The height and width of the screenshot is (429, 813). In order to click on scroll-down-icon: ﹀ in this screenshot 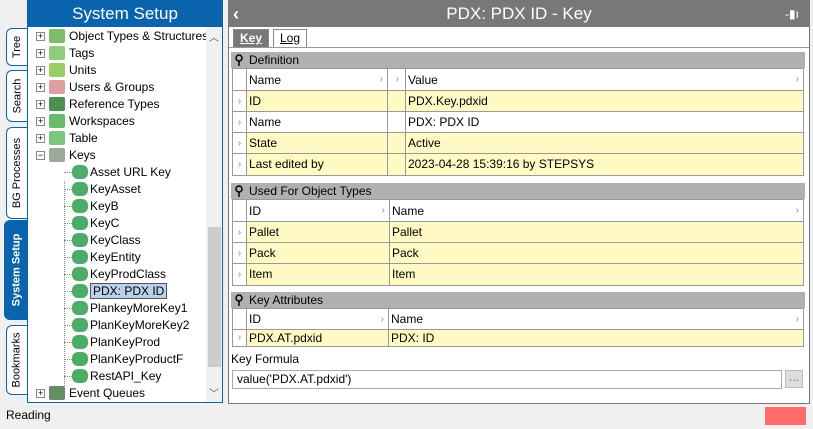, I will do `click(214, 392)`.